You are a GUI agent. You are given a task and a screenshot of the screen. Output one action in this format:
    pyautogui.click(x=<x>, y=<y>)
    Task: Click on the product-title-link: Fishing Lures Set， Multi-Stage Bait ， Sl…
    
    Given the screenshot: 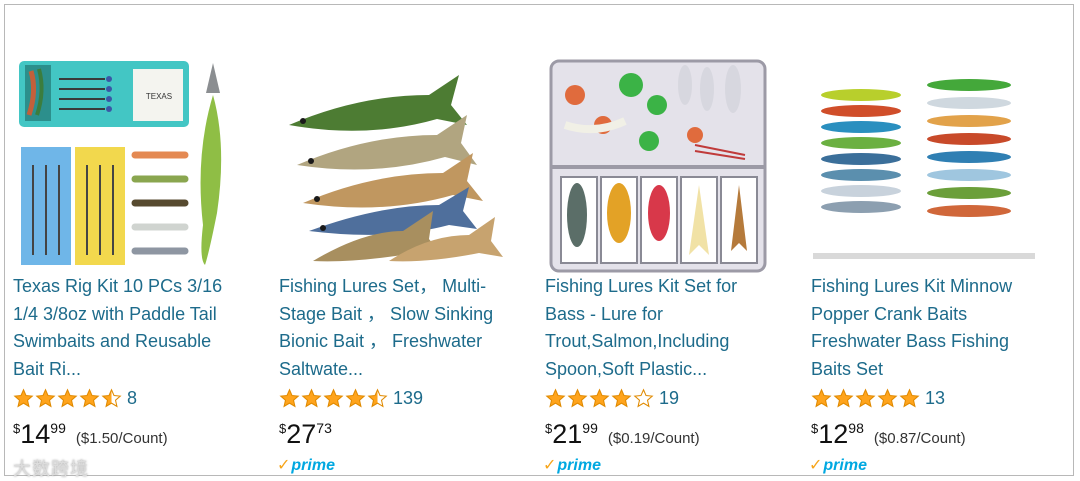 What is the action you would take?
    pyautogui.click(x=393, y=328)
    